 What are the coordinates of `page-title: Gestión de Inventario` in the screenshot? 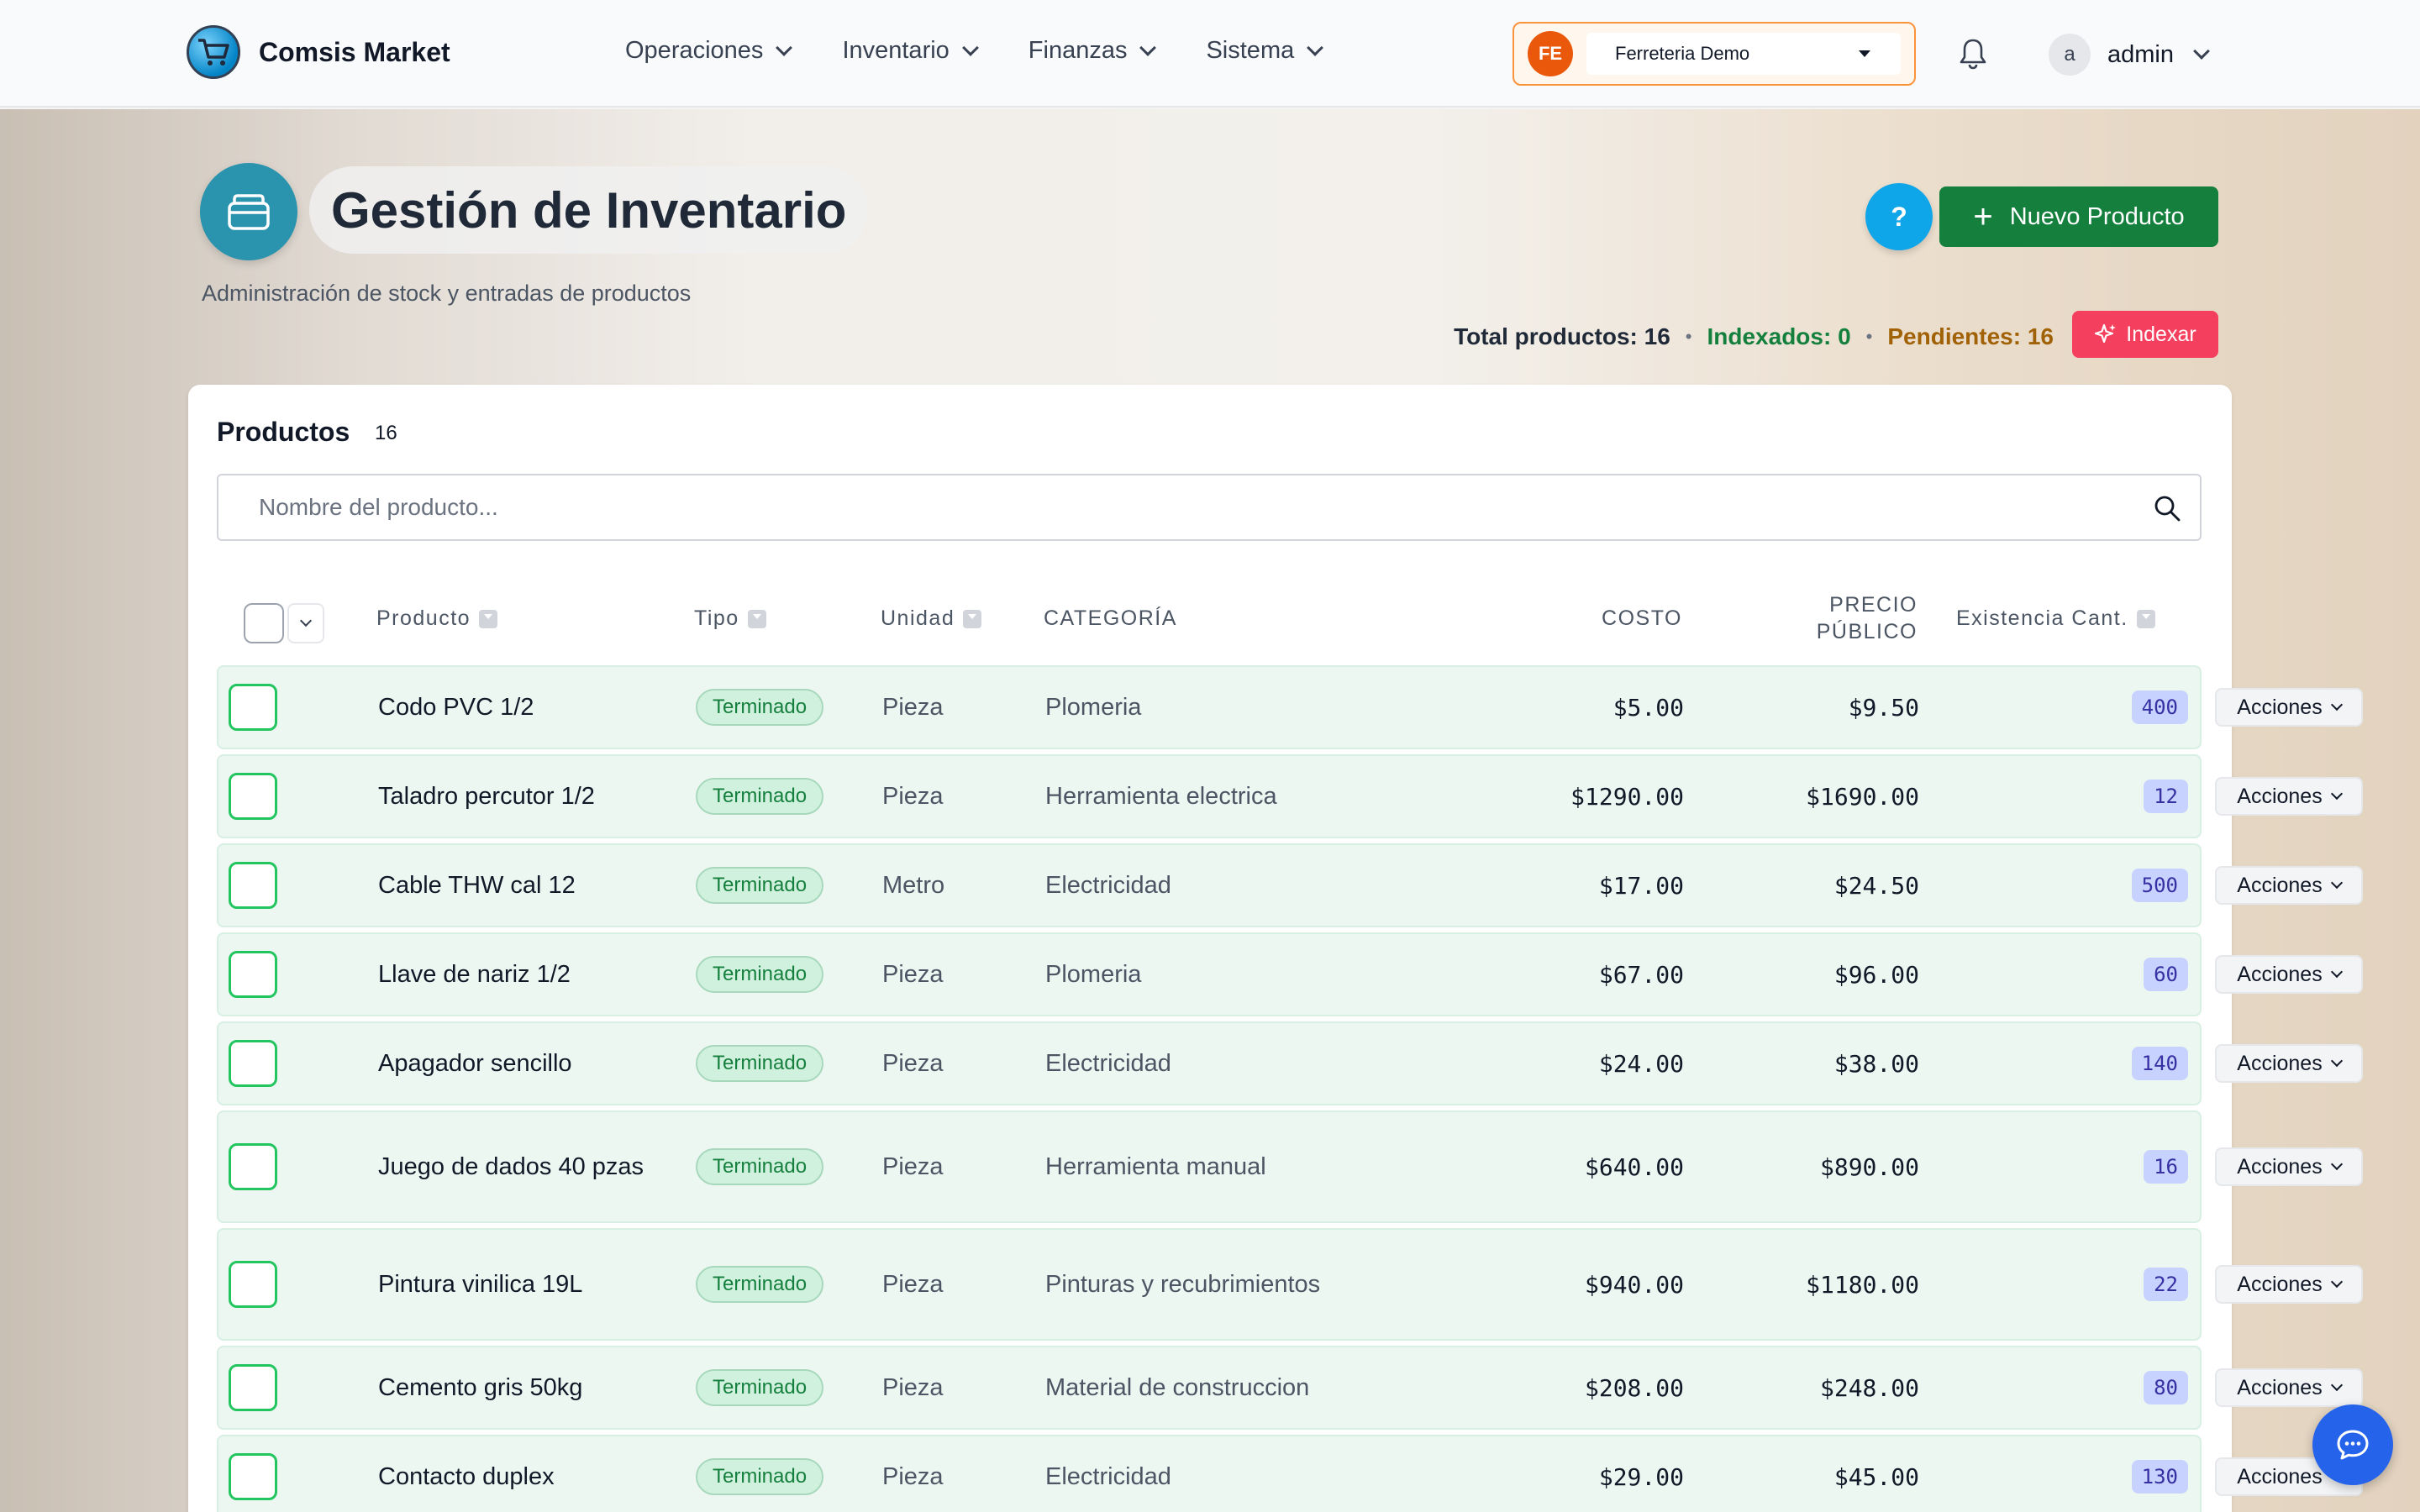 It's located at (589, 210).